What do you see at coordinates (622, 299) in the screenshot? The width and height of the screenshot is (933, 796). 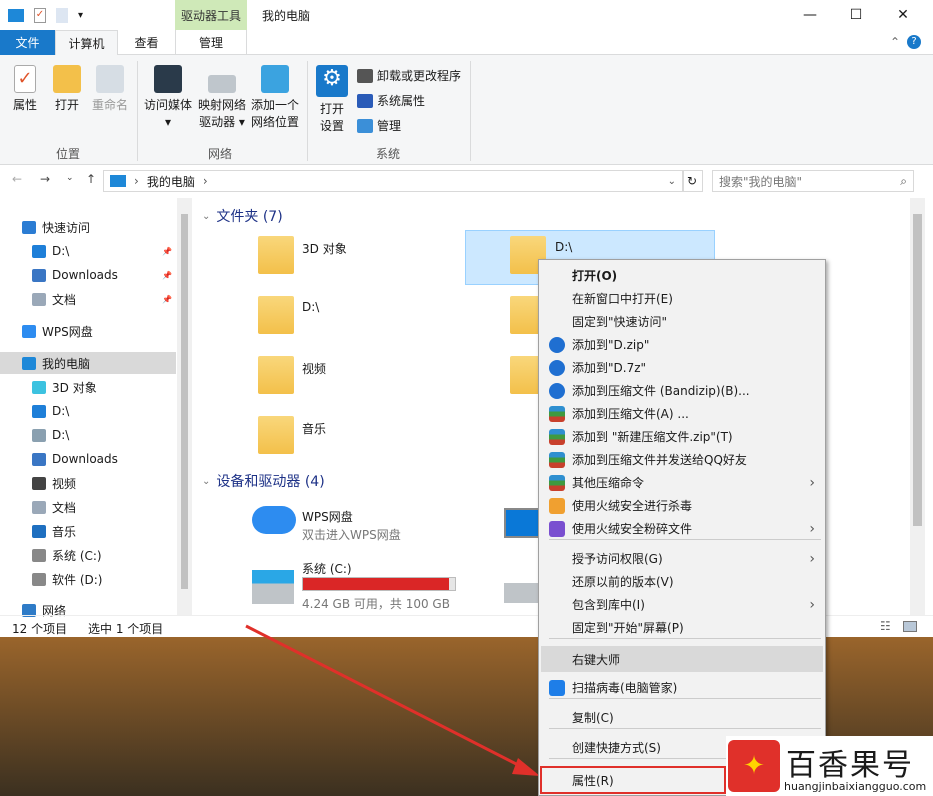 I see `menu-item-label: 在新窗口中打开(E)` at bounding box center [622, 299].